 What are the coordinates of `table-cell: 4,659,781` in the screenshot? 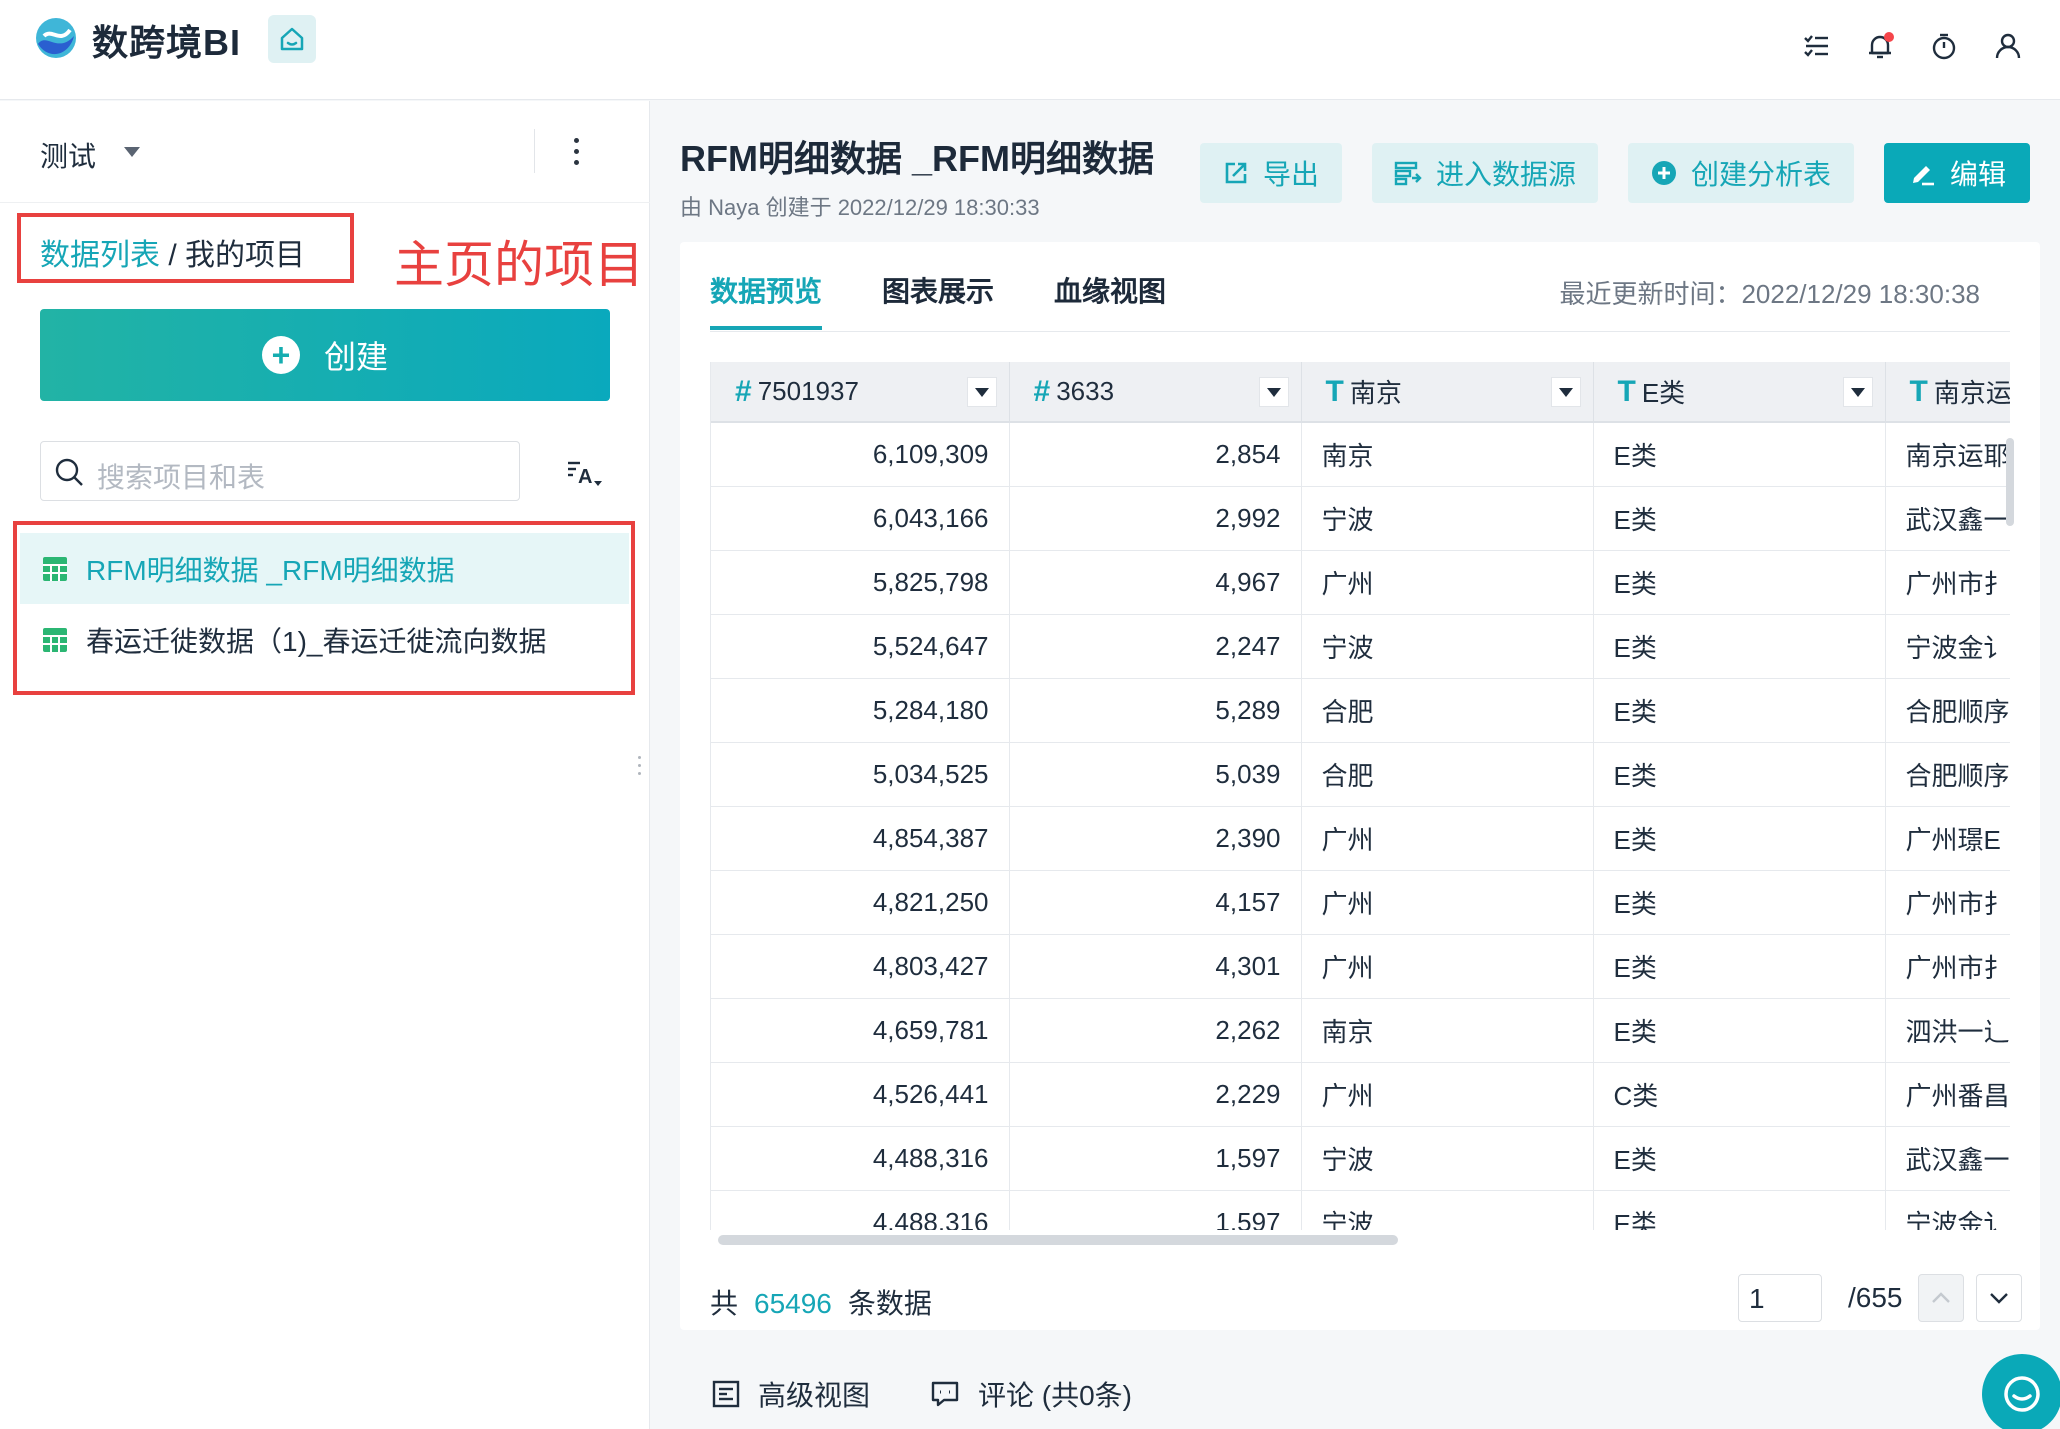 It's located at (860, 1030).